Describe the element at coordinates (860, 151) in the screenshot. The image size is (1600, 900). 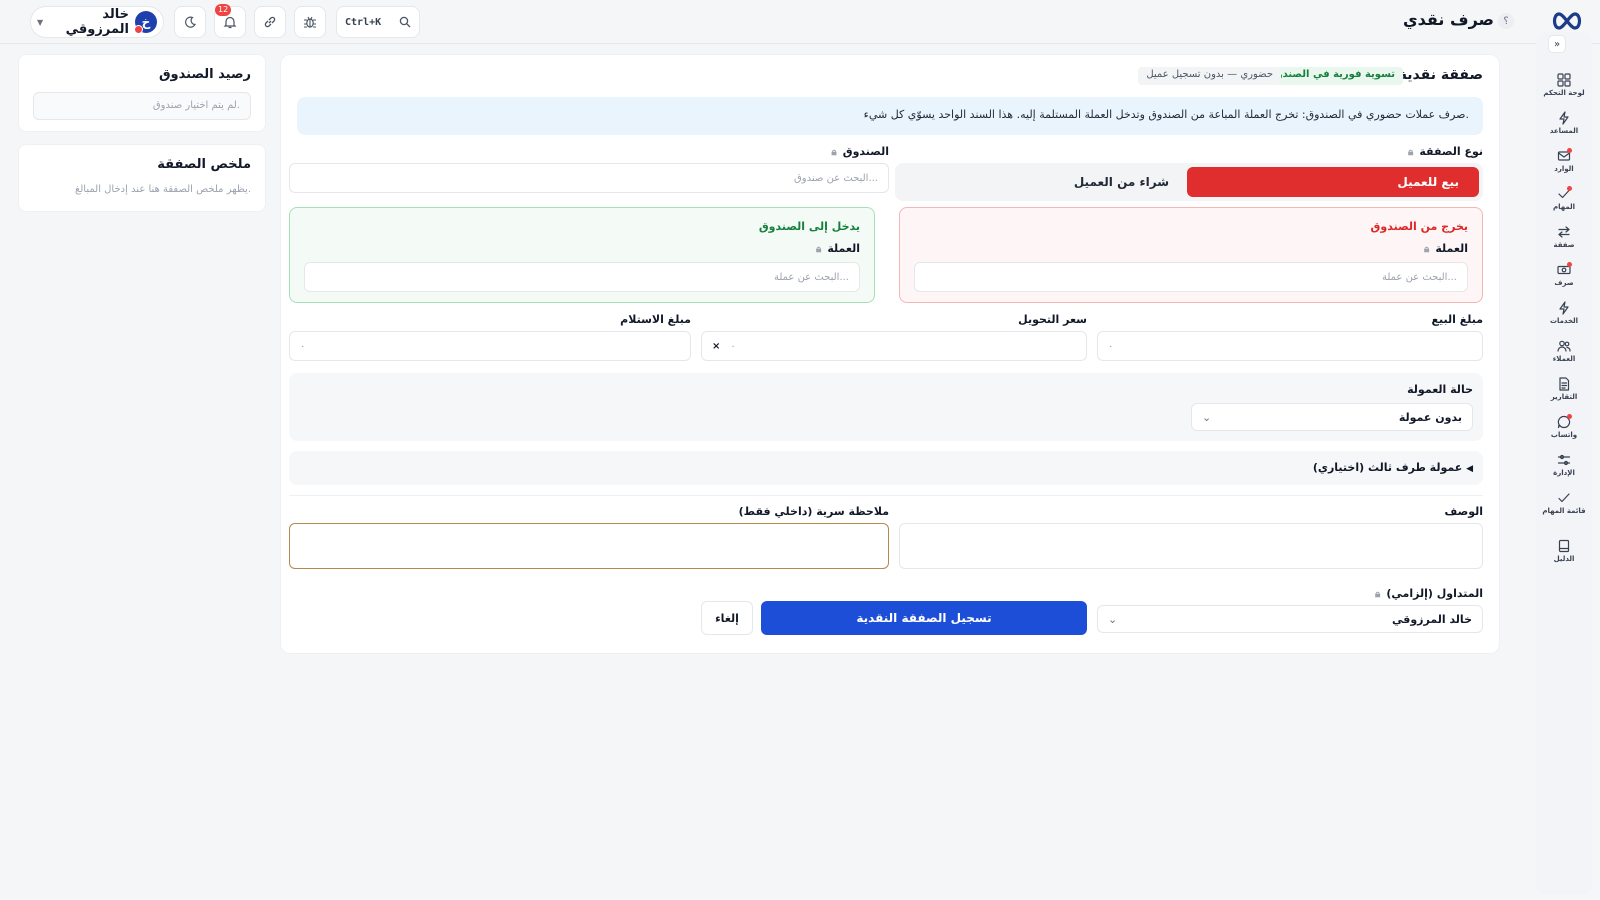
I see `fund-label: 🔒︎ الصندوق` at that location.